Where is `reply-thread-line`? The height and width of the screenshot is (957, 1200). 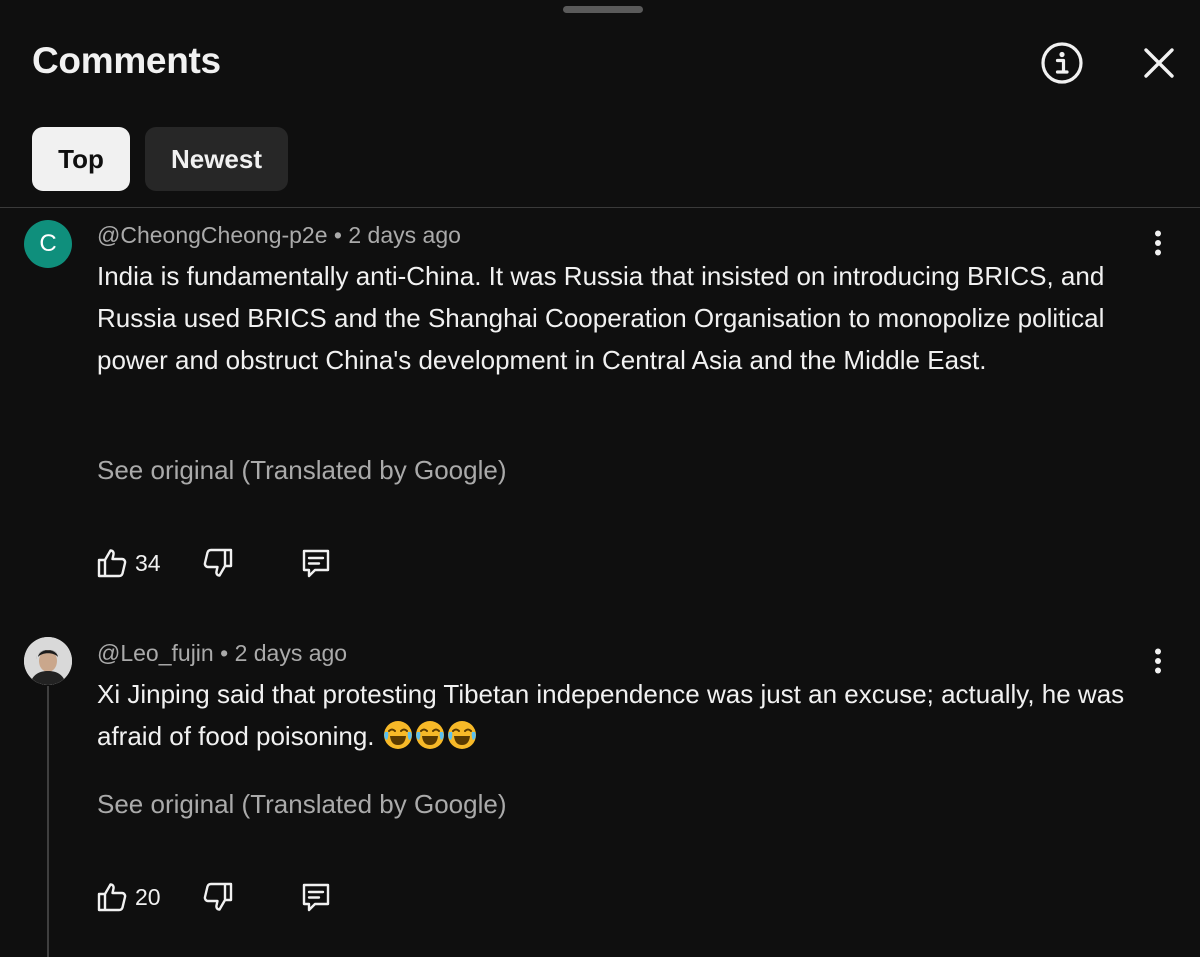 reply-thread-line is located at coordinates (48, 821).